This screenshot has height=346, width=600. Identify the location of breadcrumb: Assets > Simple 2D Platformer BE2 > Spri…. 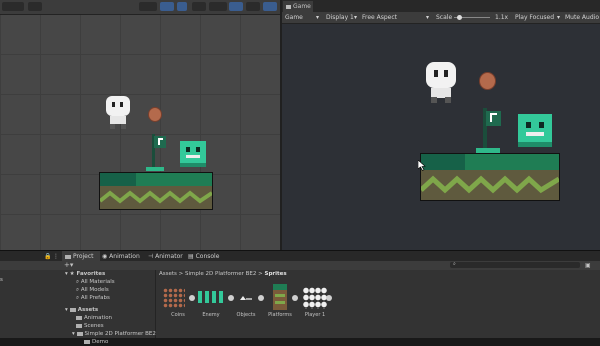
(223, 274).